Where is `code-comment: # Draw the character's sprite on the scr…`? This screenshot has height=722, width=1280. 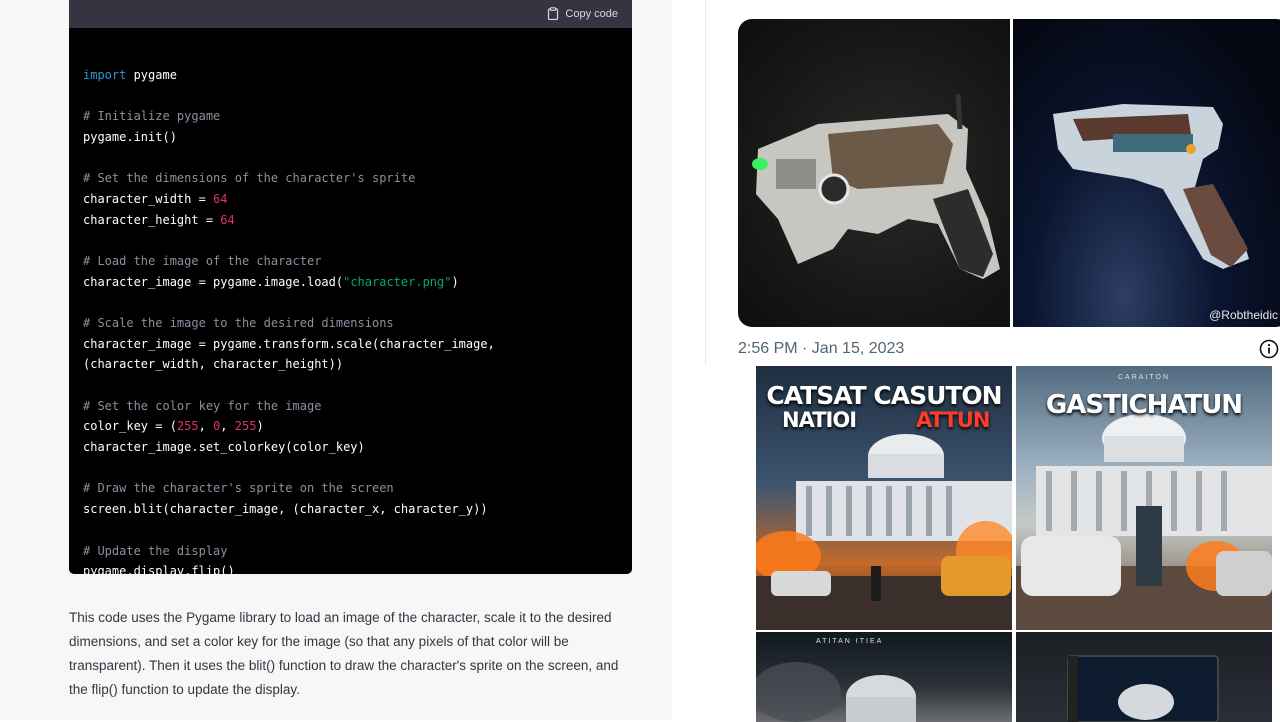
code-comment: # Draw the character's sprite on the scr… is located at coordinates (238, 488).